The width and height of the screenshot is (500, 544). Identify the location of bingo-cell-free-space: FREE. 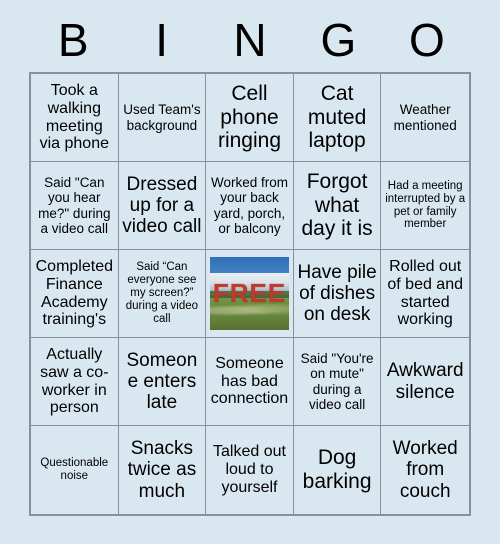
(250, 294).